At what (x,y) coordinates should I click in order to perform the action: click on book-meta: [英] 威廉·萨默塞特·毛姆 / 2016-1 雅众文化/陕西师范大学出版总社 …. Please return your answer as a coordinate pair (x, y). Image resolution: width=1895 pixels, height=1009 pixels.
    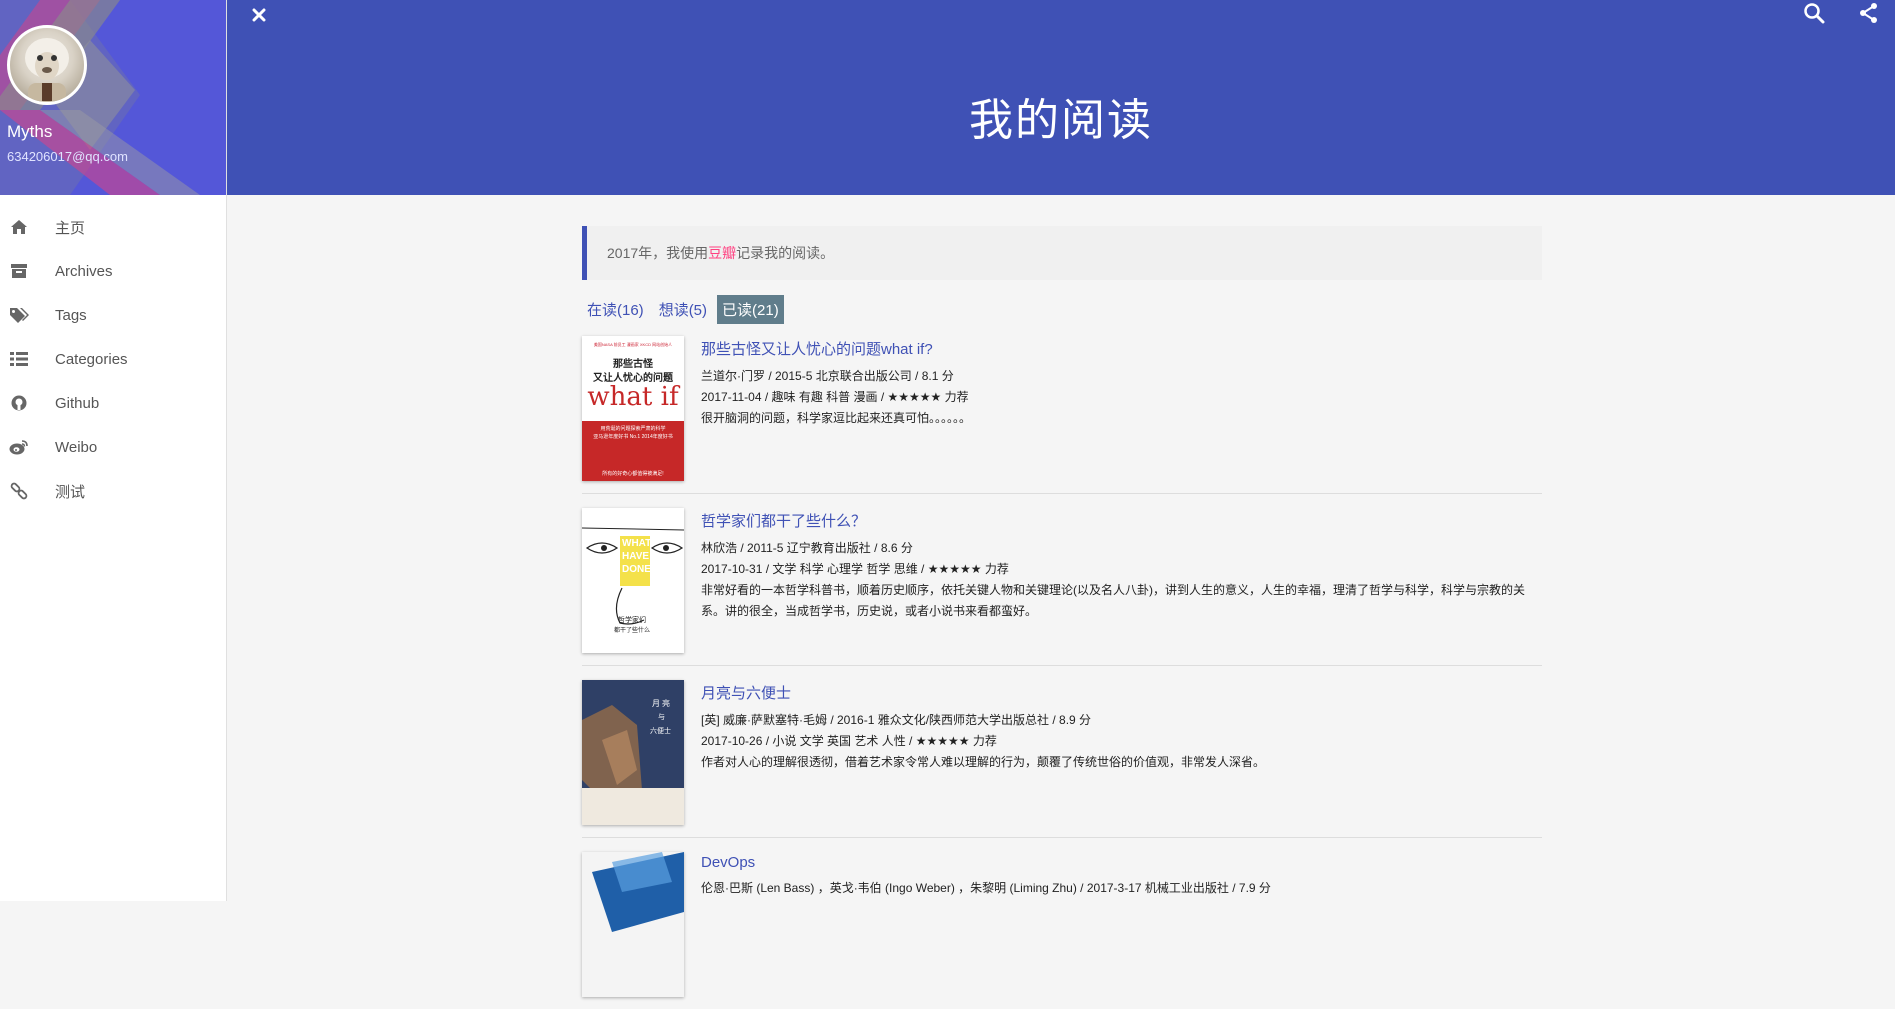
    Looking at the image, I should click on (896, 720).